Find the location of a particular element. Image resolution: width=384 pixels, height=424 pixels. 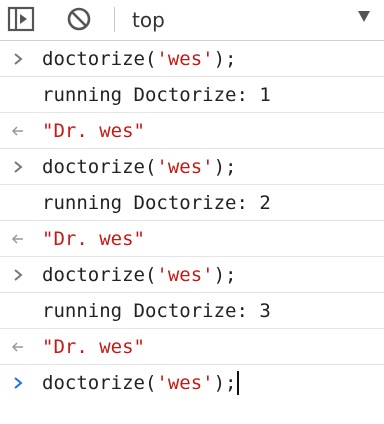

prompt-chevron-icon is located at coordinates (18, 383).